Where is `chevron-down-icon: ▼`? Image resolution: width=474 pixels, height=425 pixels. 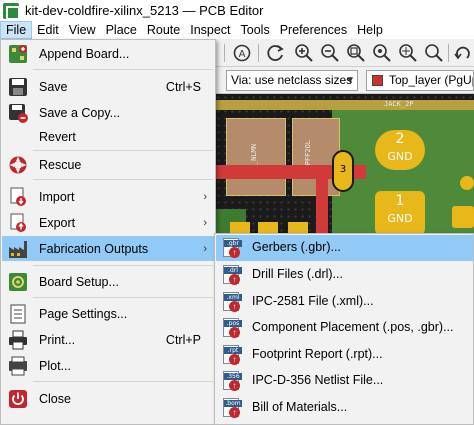 chevron-down-icon: ▼ is located at coordinates (350, 80).